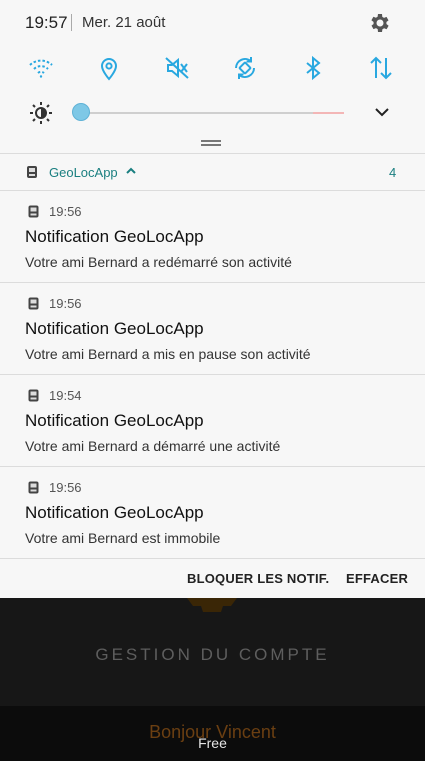  What do you see at coordinates (328, 113) in the screenshot?
I see `brightness-track-end` at bounding box center [328, 113].